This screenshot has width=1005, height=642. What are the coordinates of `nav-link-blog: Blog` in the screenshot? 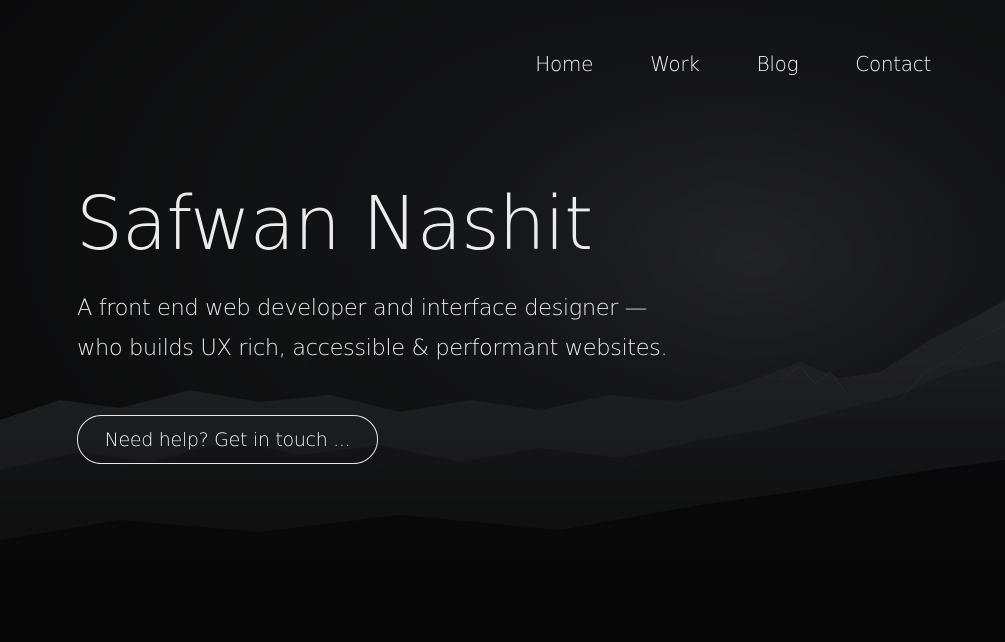 It's located at (778, 64).